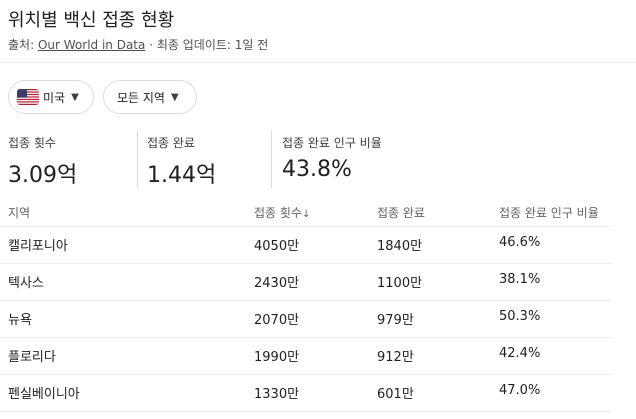 This screenshot has height=419, width=636. I want to click on cell-fully-vaccinated: 1100만, so click(400, 283).